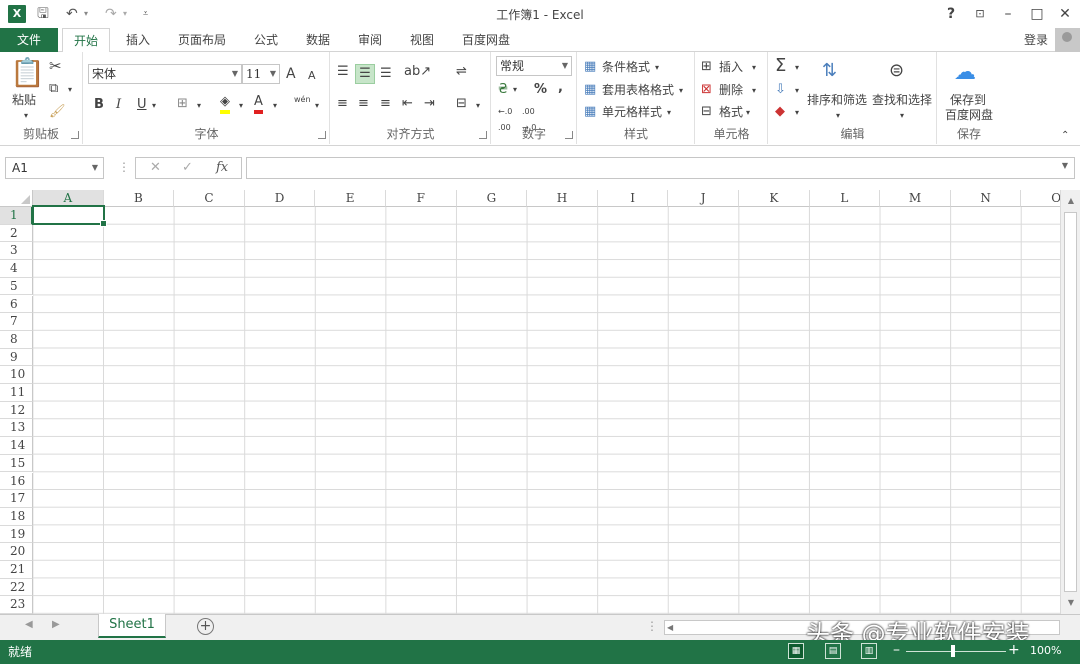  Describe the element at coordinates (16, 304) in the screenshot. I see `row-header: 6` at that location.